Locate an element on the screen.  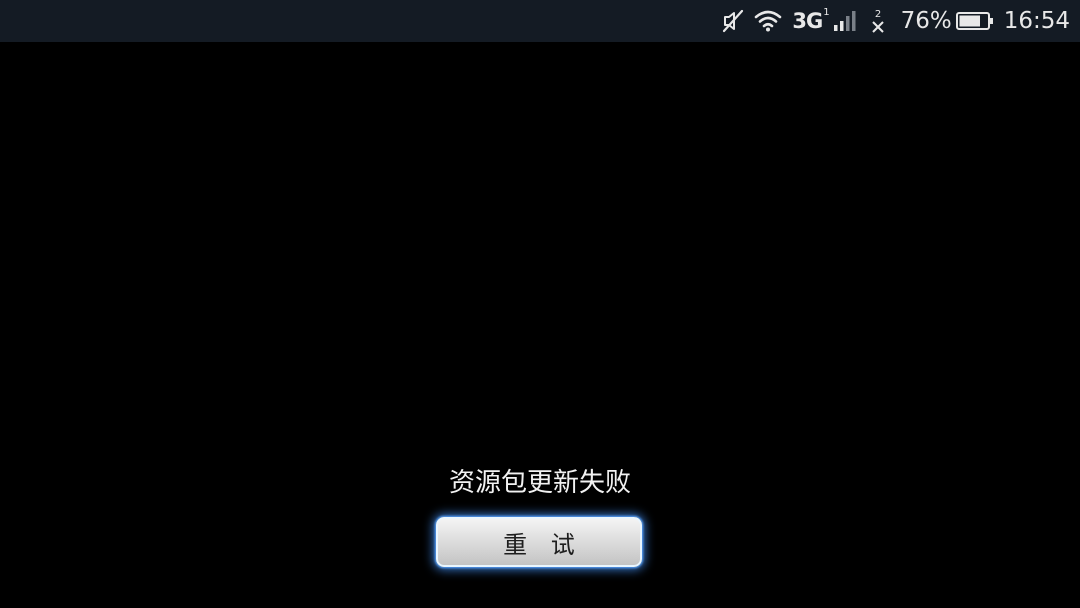
battery-icon is located at coordinates (974, 21).